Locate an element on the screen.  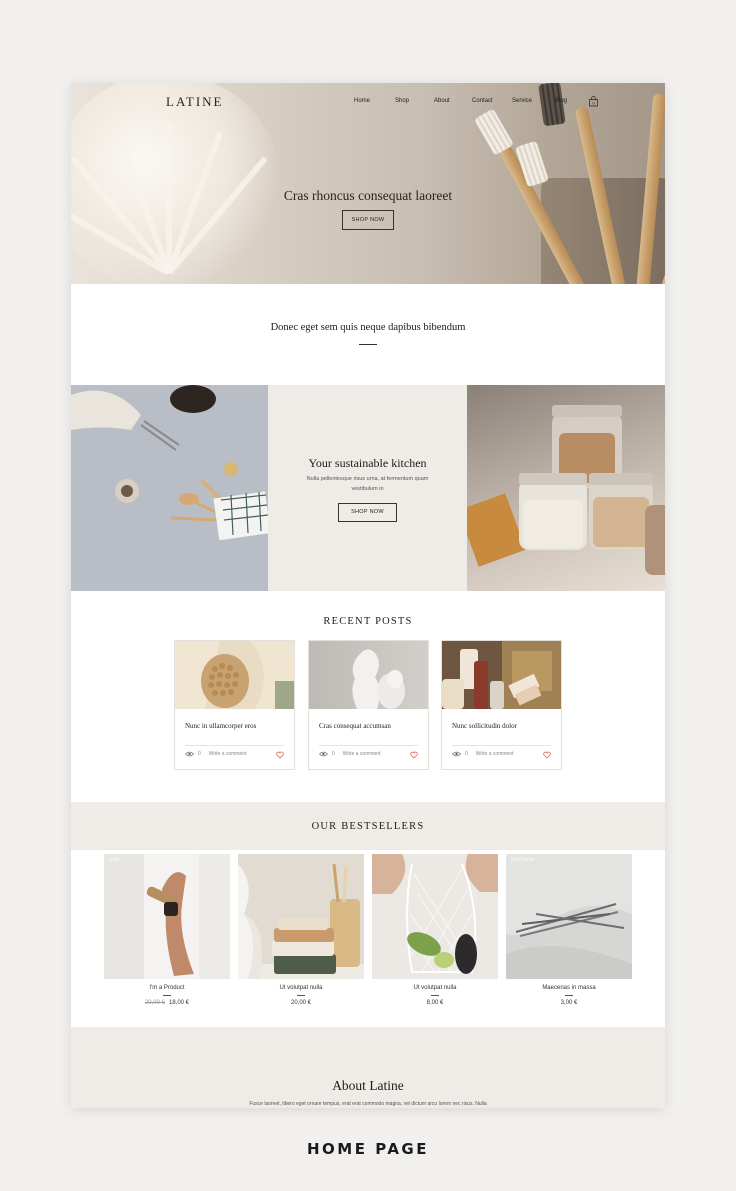
product-image-mesh-bag is located at coordinates (435, 916).